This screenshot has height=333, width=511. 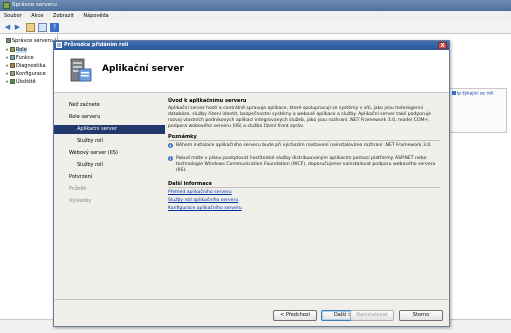 What do you see at coordinates (304, 187) in the screenshot?
I see `info-separator` at bounding box center [304, 187].